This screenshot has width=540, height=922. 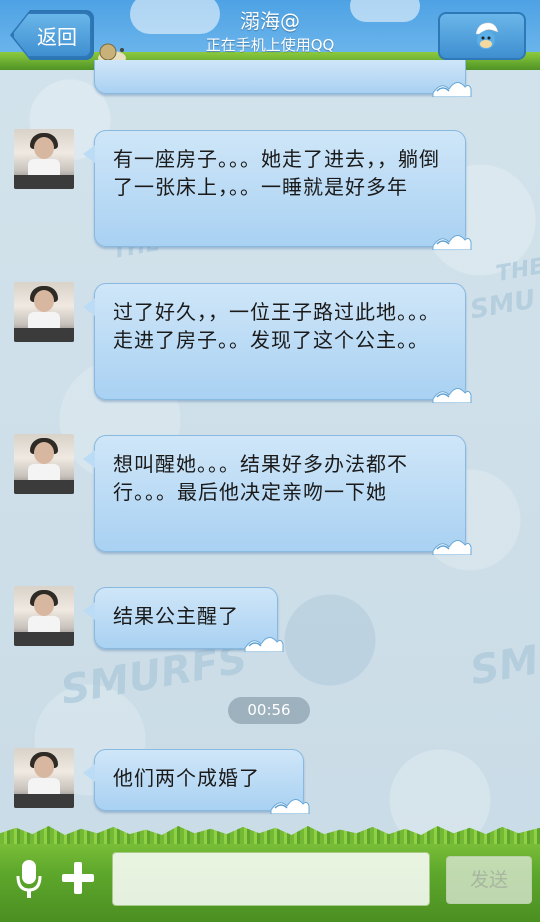 I want to click on message-input, so click(x=271, y=879).